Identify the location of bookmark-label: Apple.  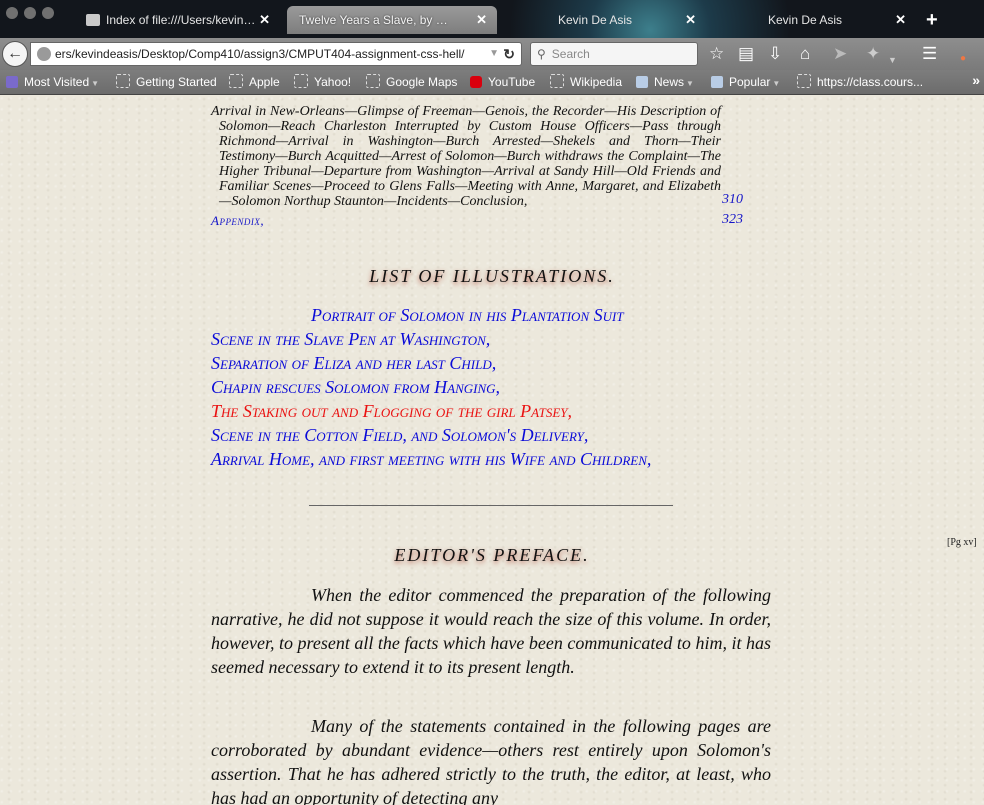
(264, 82).